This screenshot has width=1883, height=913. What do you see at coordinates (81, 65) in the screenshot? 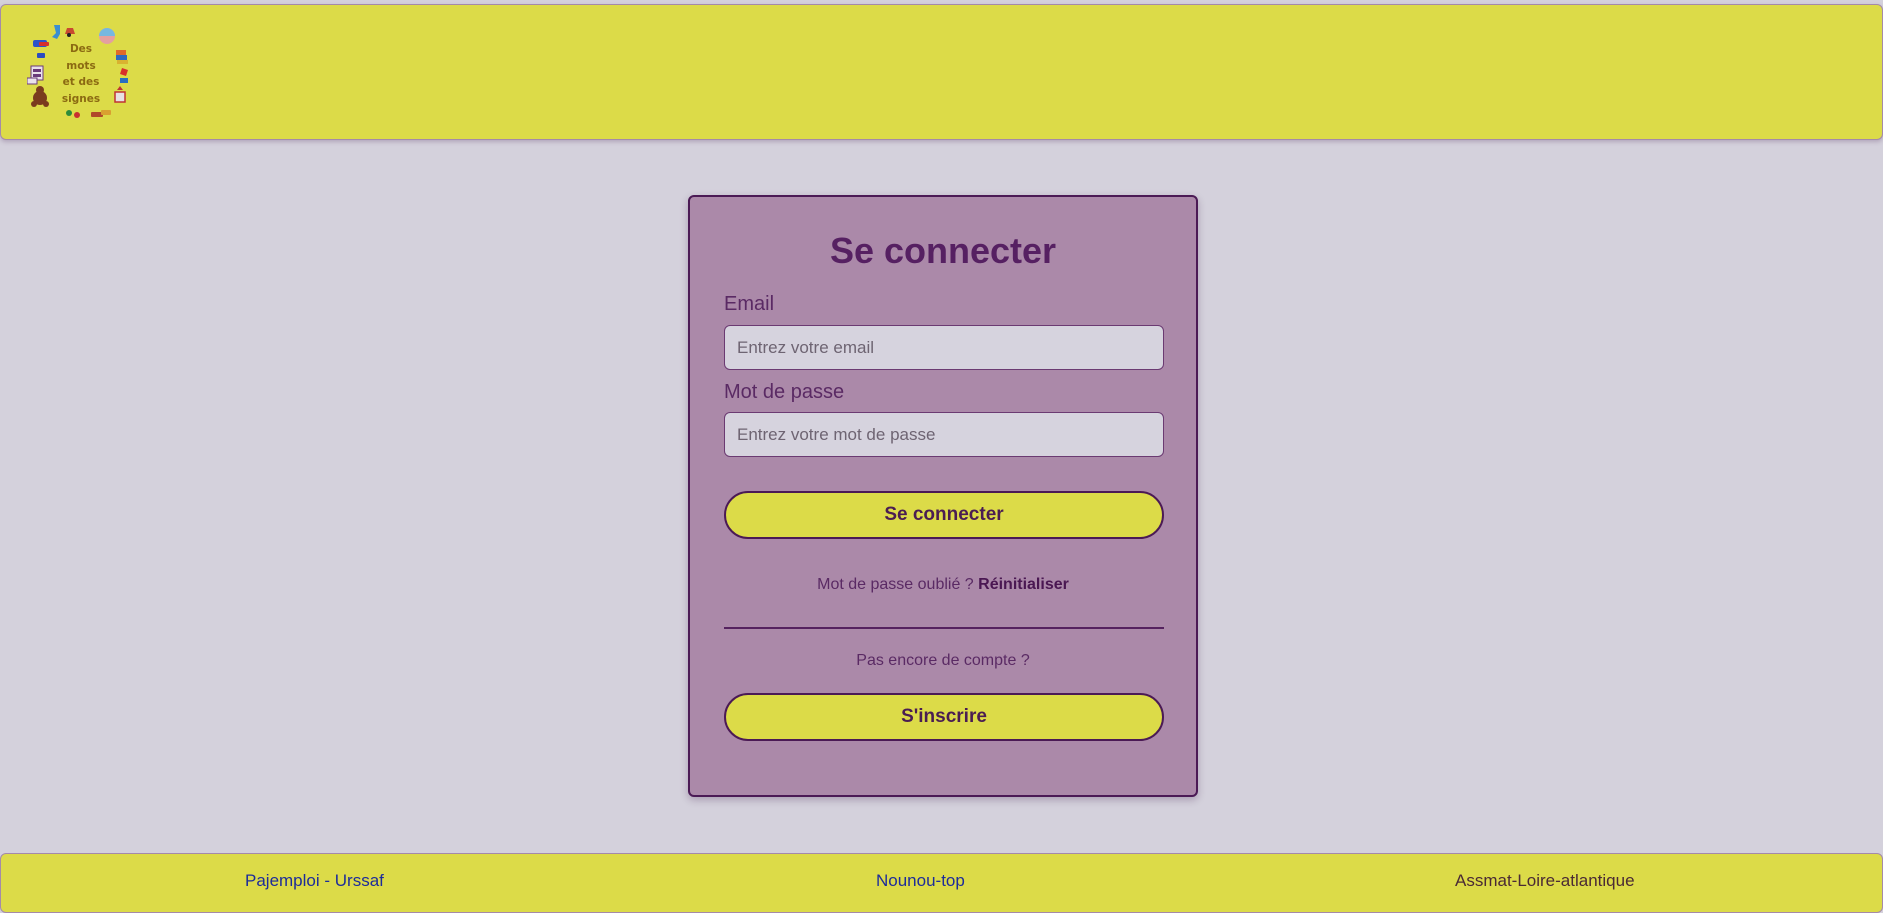
I see `logo-line: mots` at bounding box center [81, 65].